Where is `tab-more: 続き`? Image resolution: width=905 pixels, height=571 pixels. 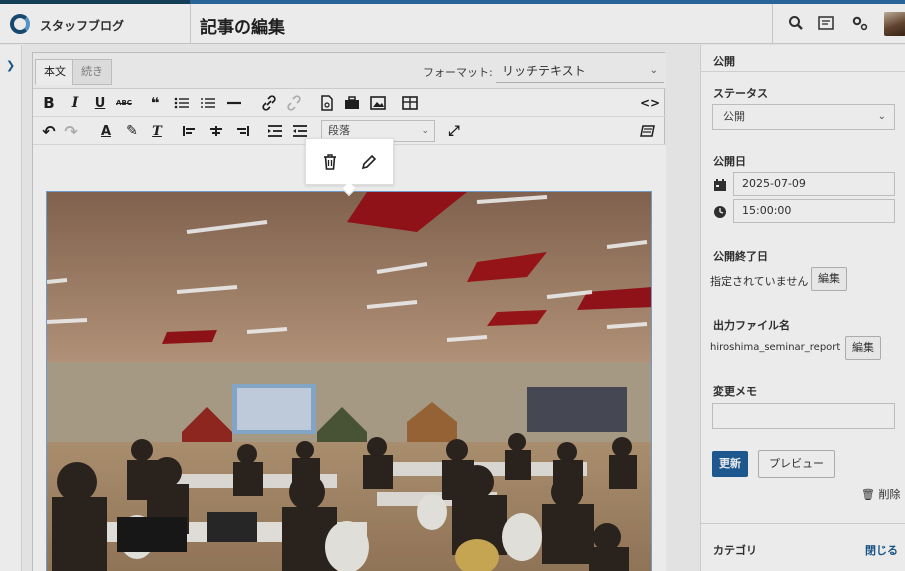
tab-more: 続き is located at coordinates (92, 72).